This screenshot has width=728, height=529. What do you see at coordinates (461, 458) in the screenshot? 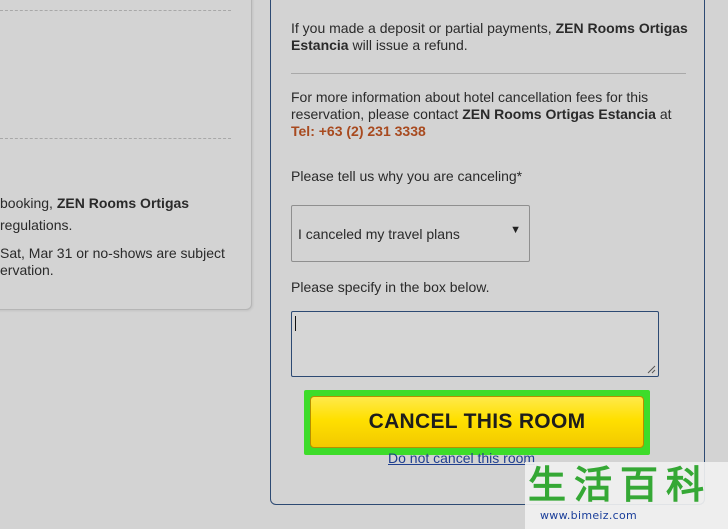
I see `keep-room-link: Do not cancel this room` at bounding box center [461, 458].